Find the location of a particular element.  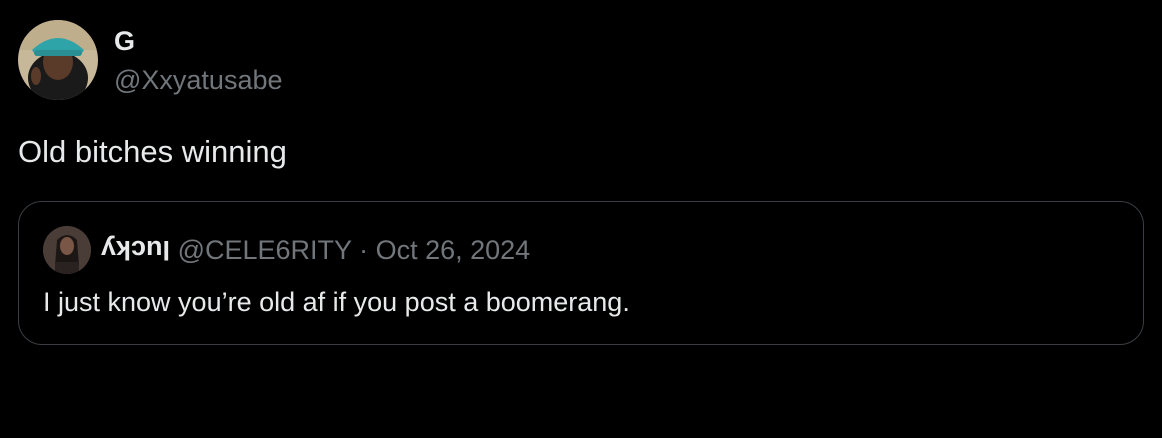

quote-date: Oct 26, 2024 is located at coordinates (453, 250).